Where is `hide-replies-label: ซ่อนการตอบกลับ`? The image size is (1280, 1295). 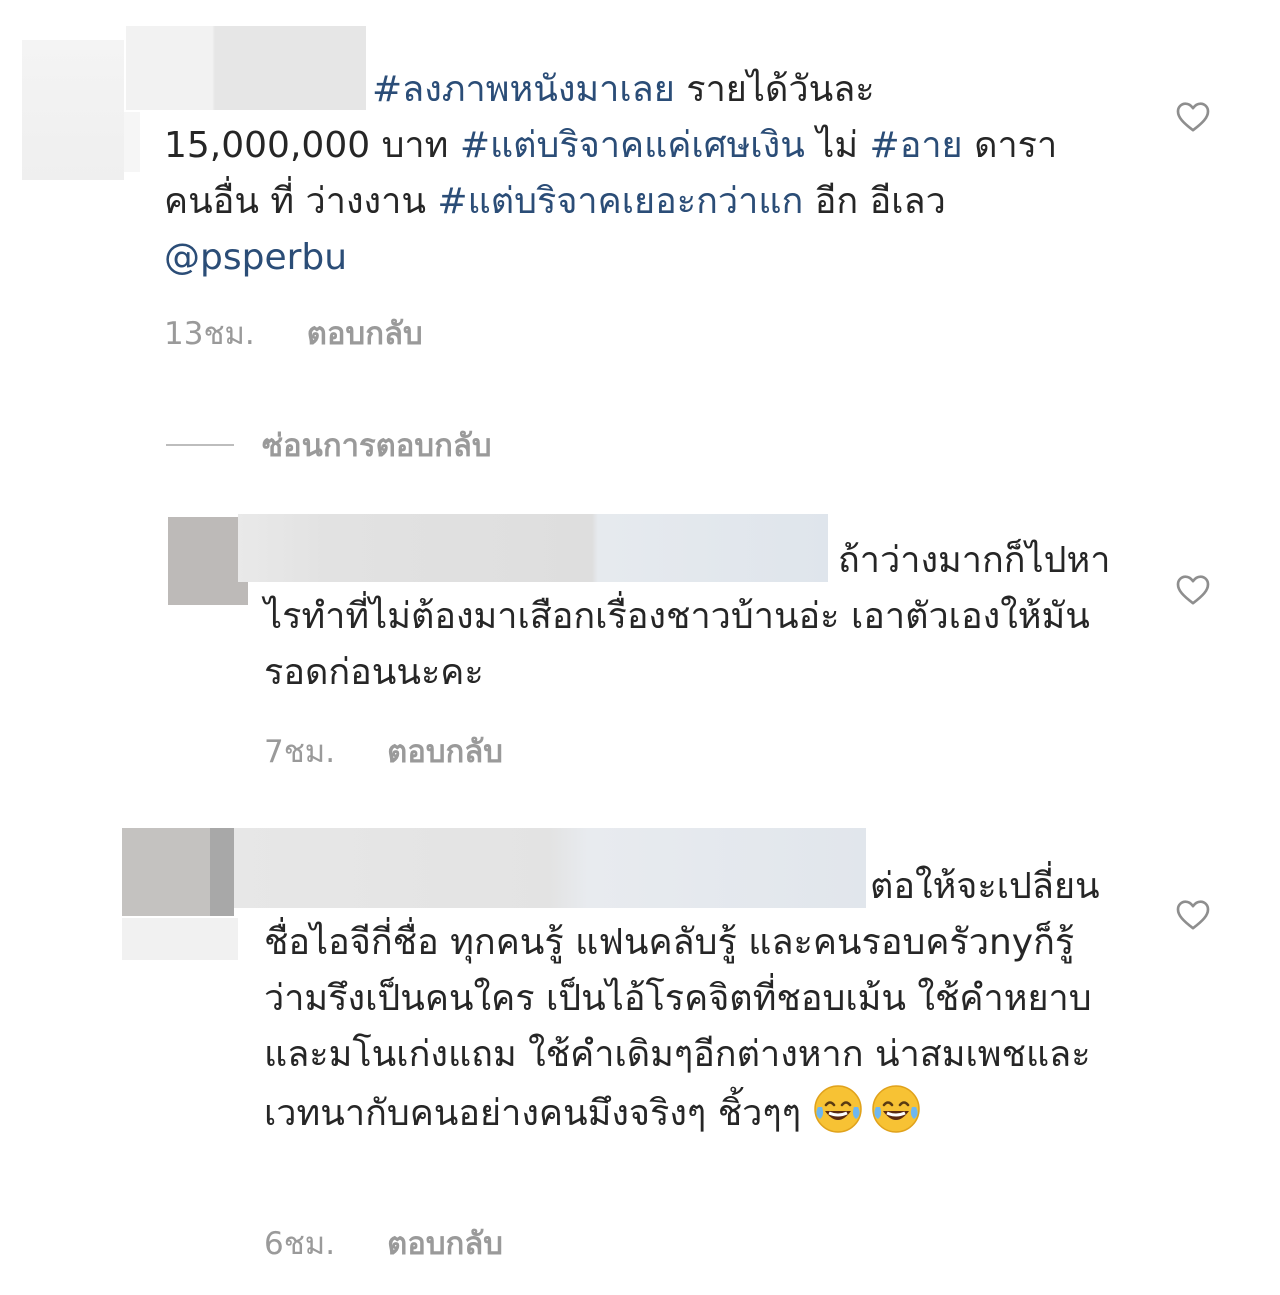
hide-replies-label: ซ่อนการตอบกลับ is located at coordinates (377, 446).